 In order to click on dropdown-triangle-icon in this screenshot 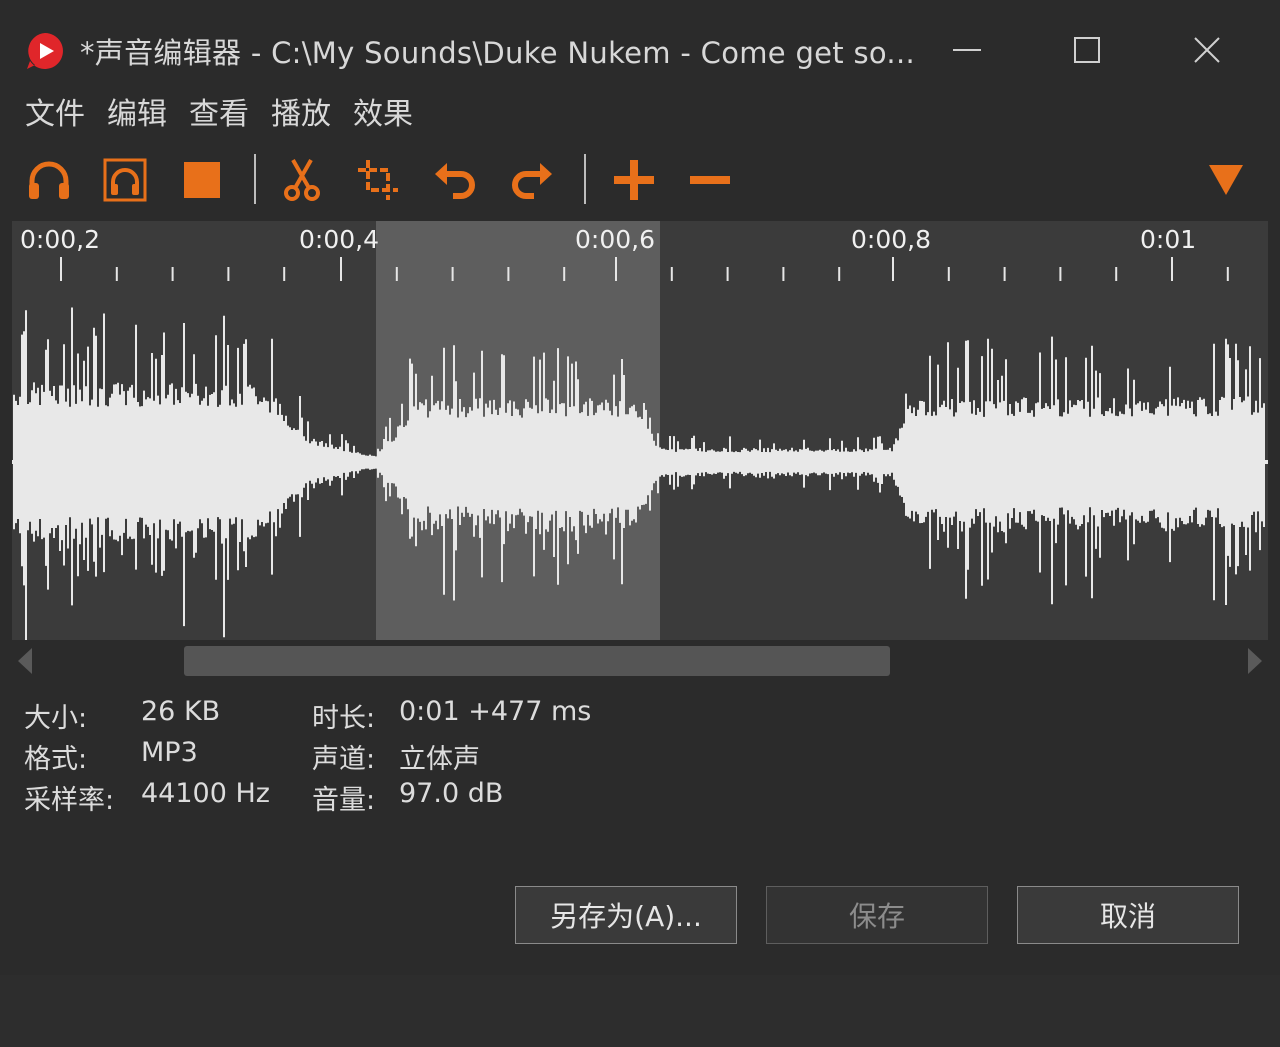, I will do `click(1226, 180)`.